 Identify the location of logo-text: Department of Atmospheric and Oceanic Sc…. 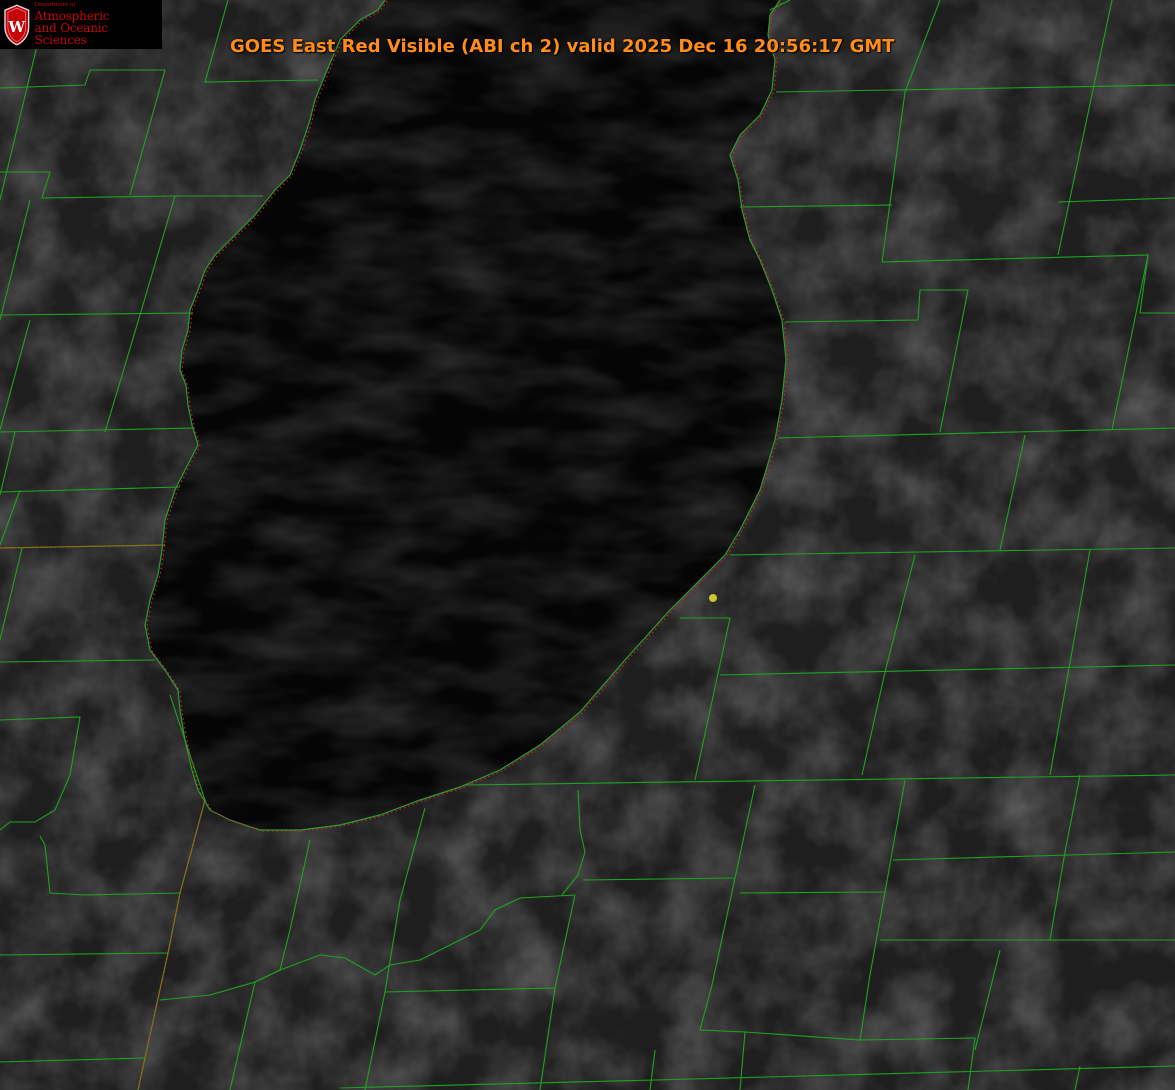
(98, 24).